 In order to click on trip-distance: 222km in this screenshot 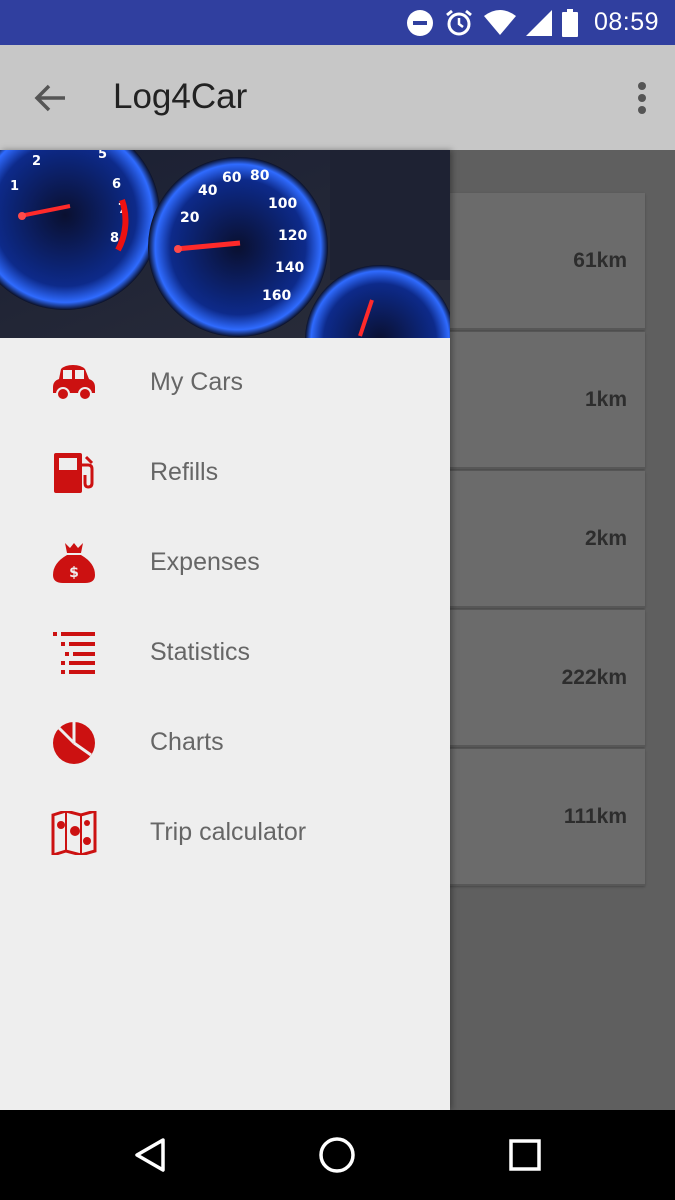, I will do `click(594, 677)`.